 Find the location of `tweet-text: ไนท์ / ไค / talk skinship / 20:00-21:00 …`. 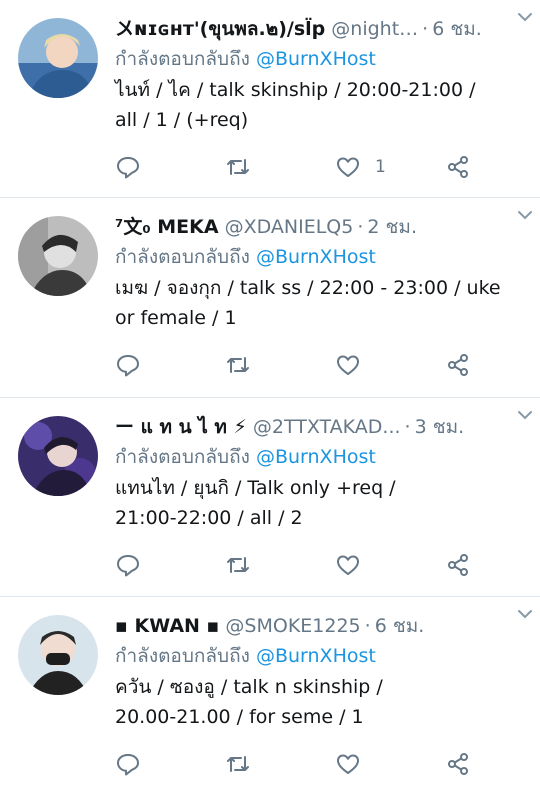

tweet-text: ไนท์ / ไค / talk skinship / 20:00-21:00 … is located at coordinates (295, 105).